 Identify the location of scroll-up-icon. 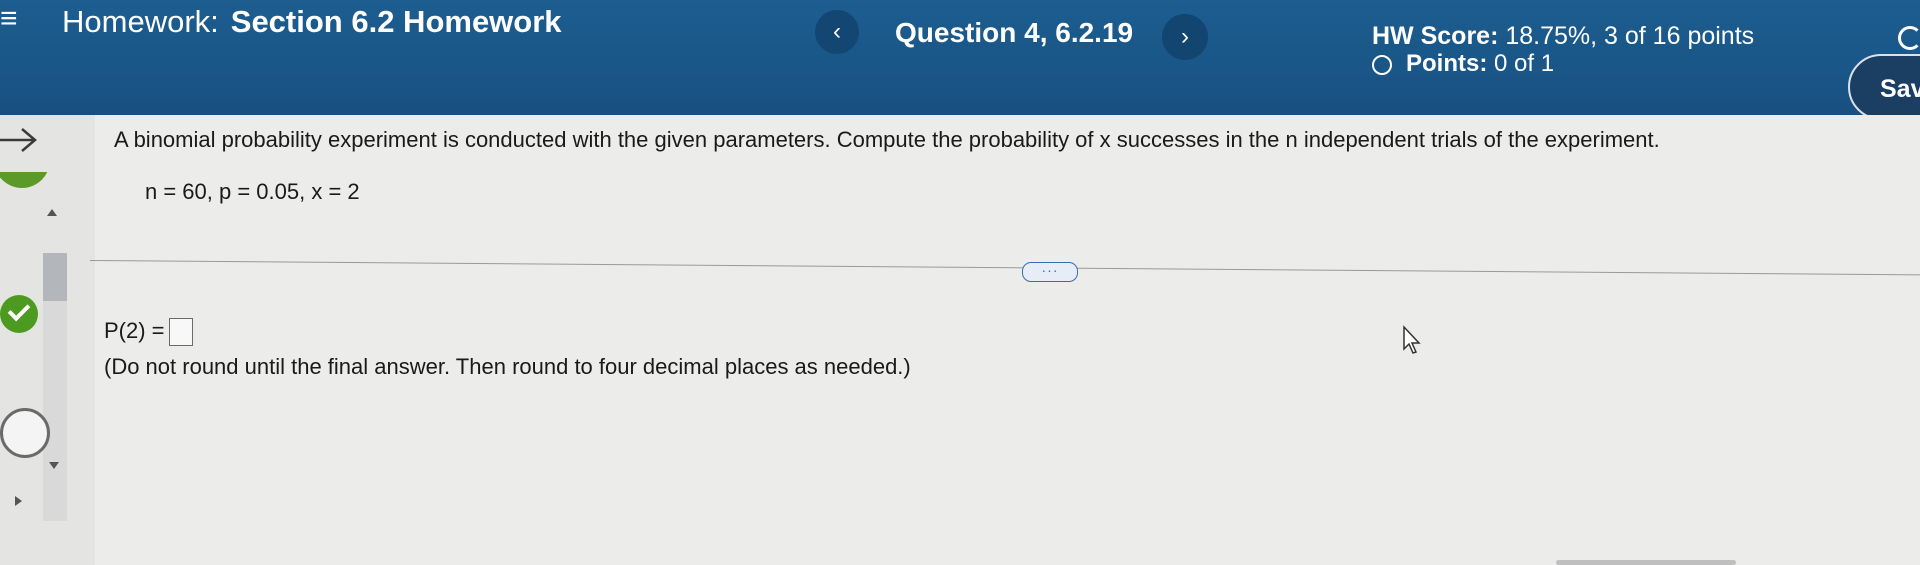
(52, 212).